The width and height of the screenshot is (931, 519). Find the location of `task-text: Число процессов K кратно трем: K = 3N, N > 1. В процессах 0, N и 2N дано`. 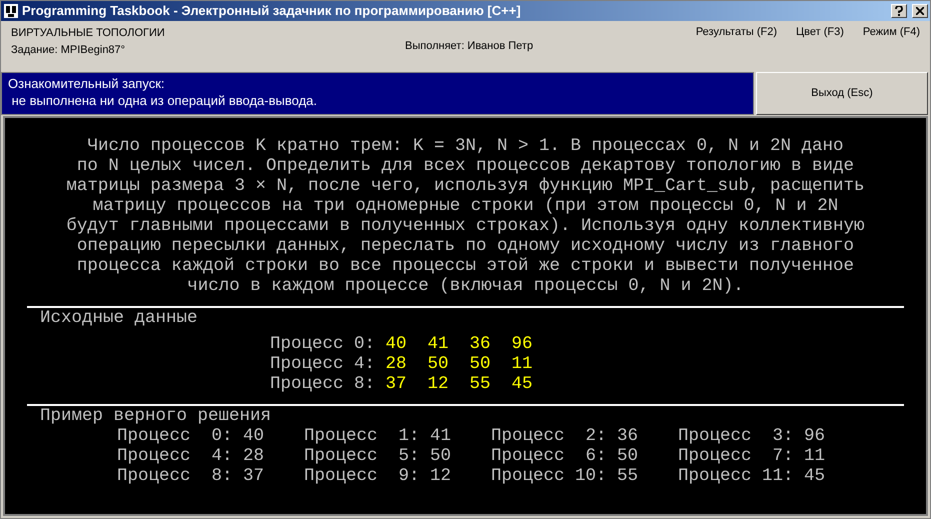

task-text: Число процессов K кратно трем: K = 3N, N > 1. В процессах 0, N и 2N дано is located at coordinates (465, 146).